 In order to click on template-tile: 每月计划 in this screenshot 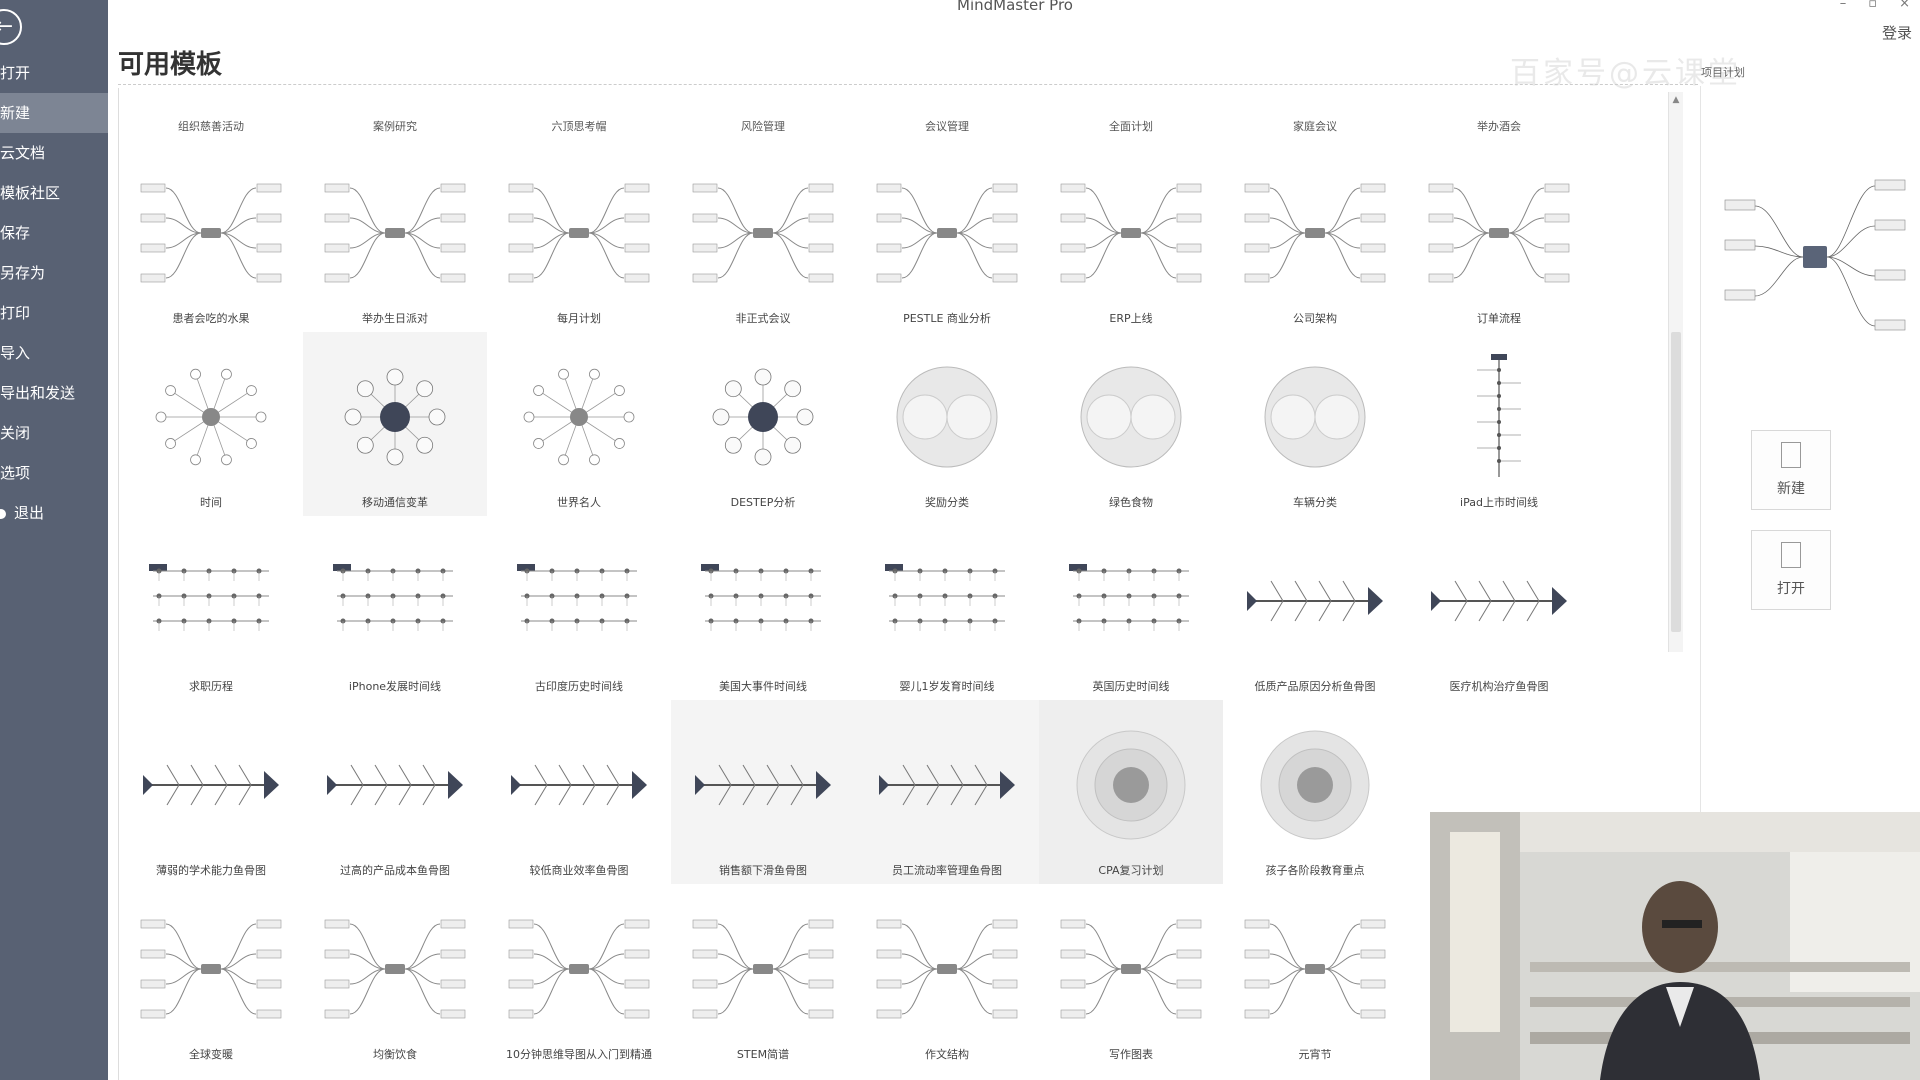, I will do `click(579, 240)`.